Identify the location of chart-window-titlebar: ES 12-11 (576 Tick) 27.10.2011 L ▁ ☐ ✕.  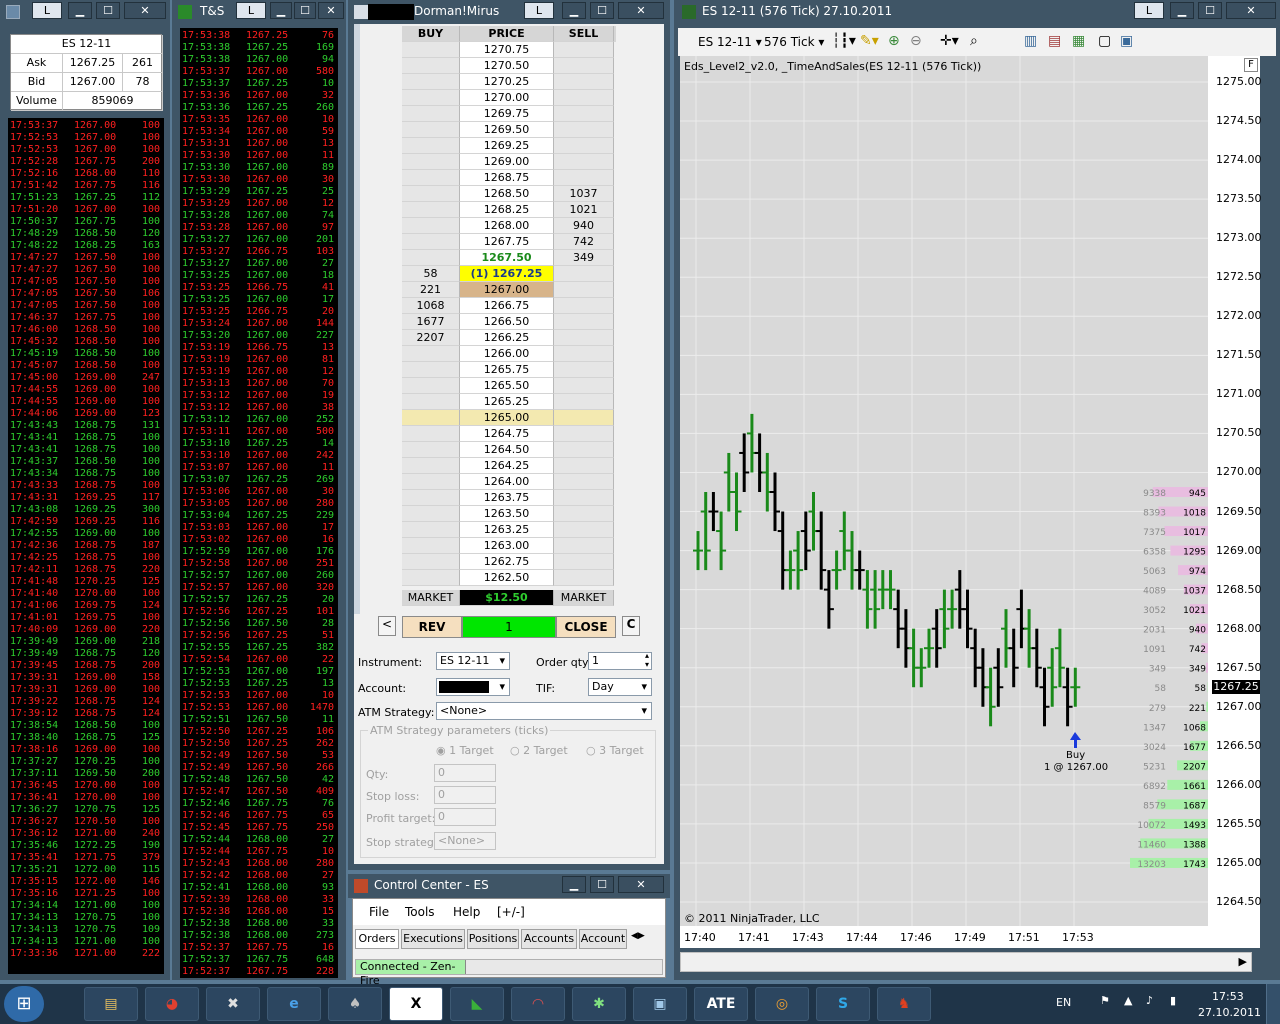
(977, 12).